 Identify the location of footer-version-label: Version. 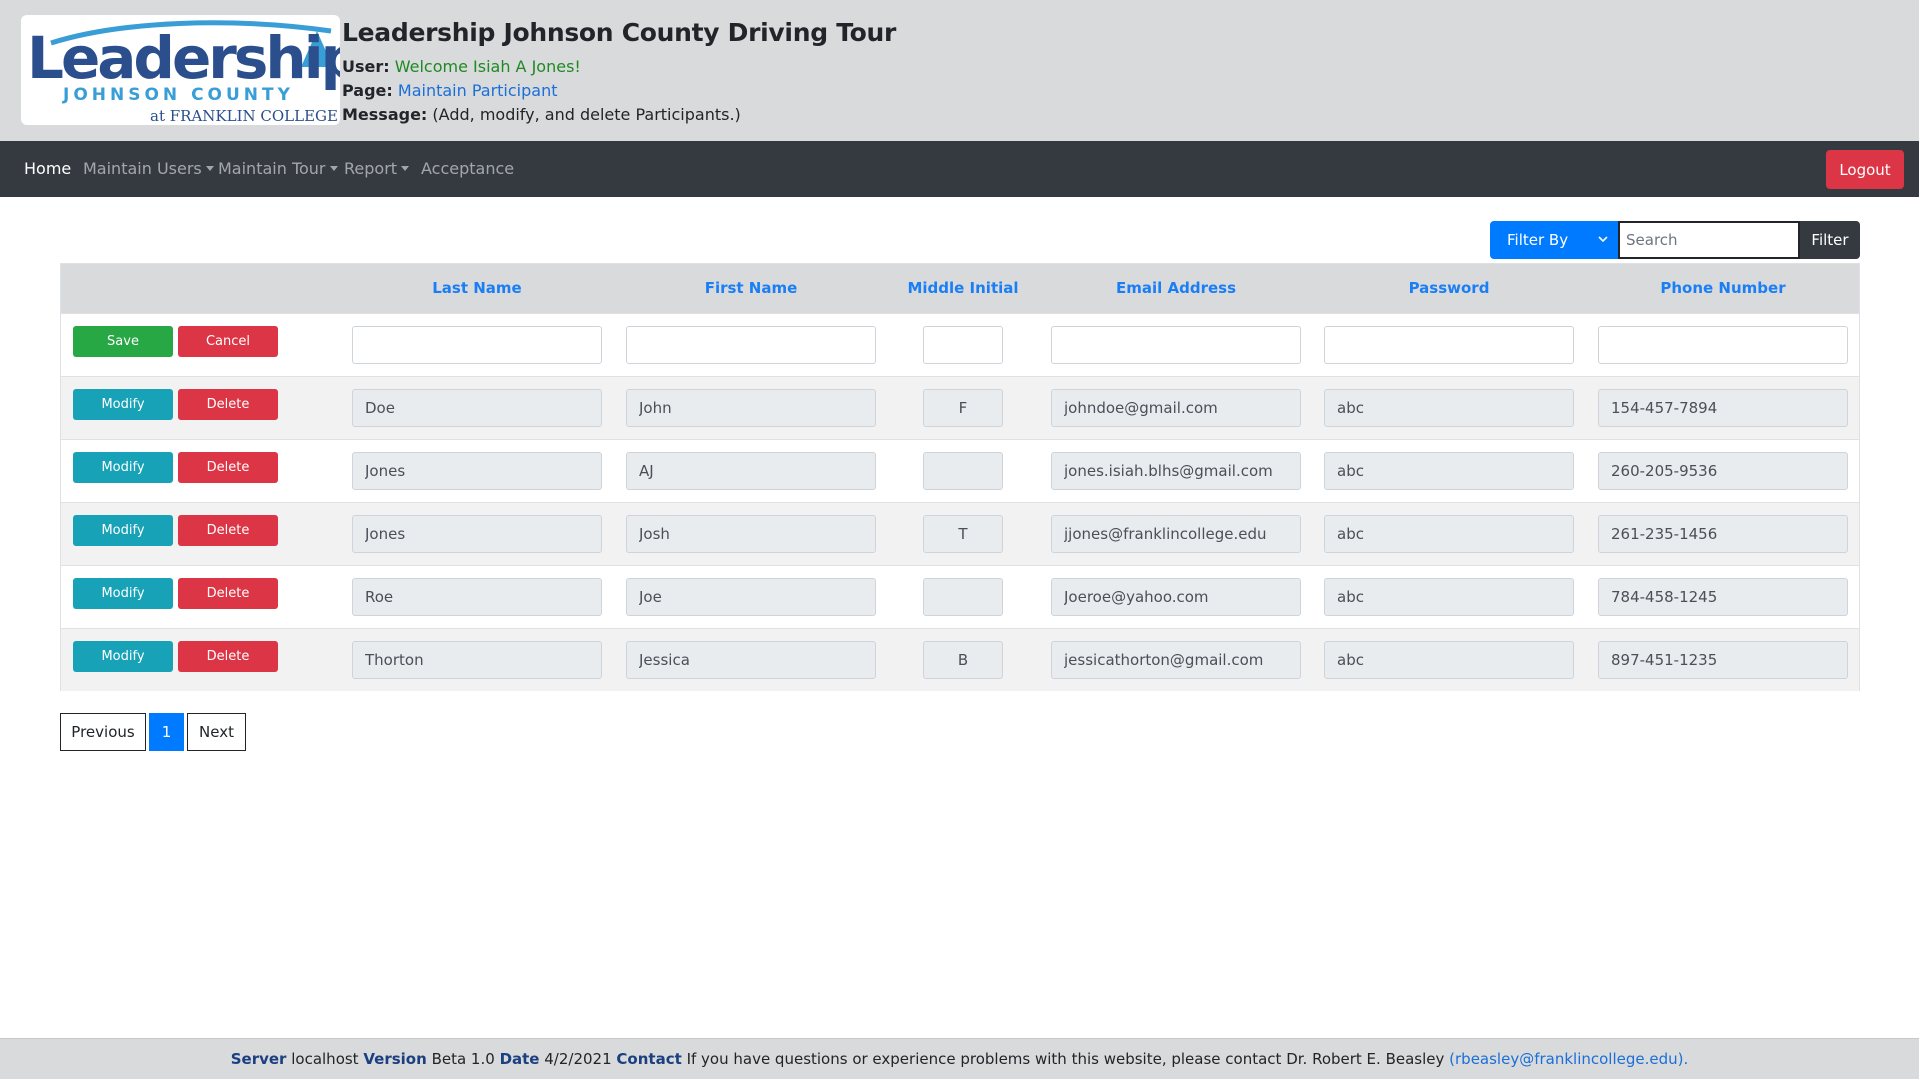
(395, 1059).